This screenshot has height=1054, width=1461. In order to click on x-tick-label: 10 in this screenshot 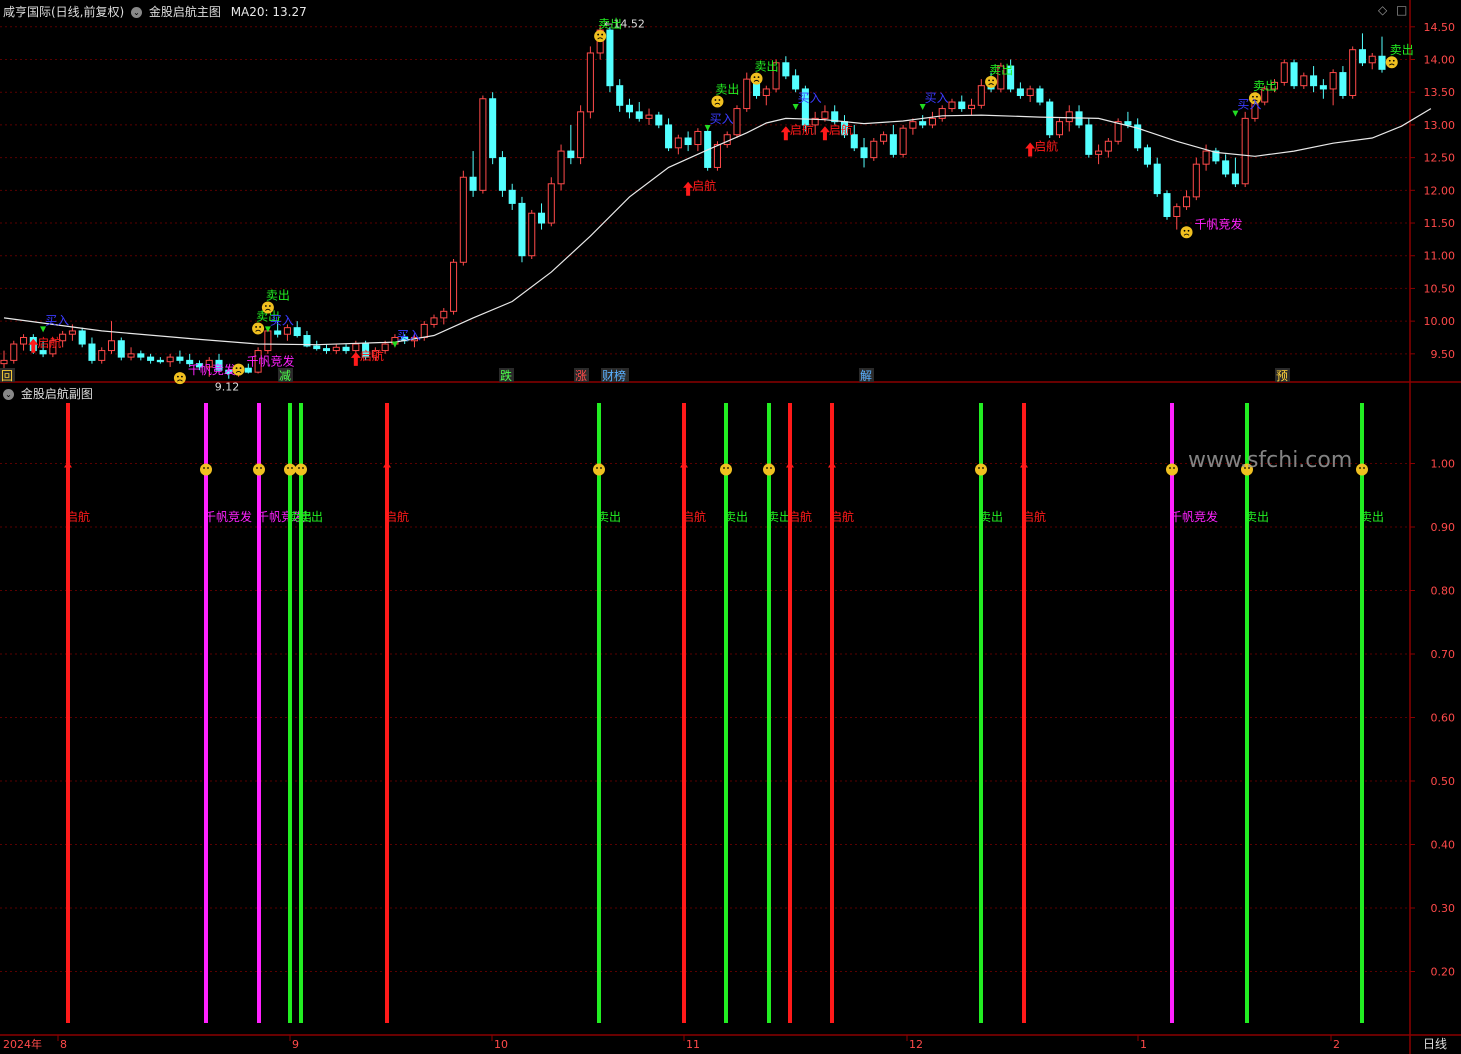, I will do `click(501, 1044)`.